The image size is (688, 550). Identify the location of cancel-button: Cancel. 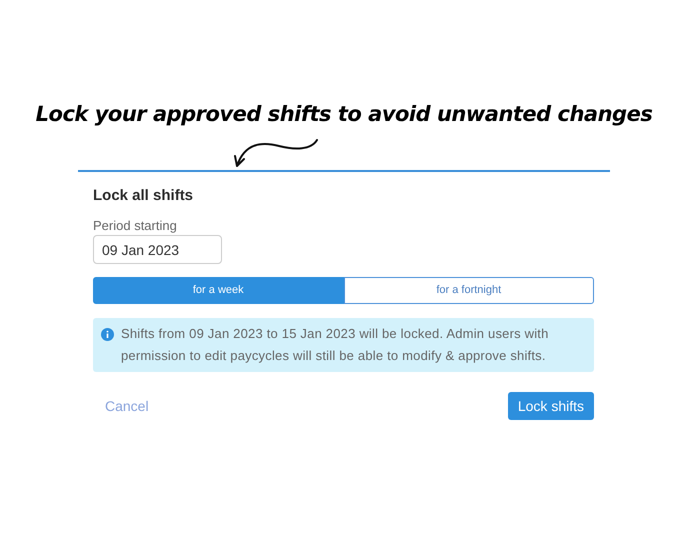
(127, 406).